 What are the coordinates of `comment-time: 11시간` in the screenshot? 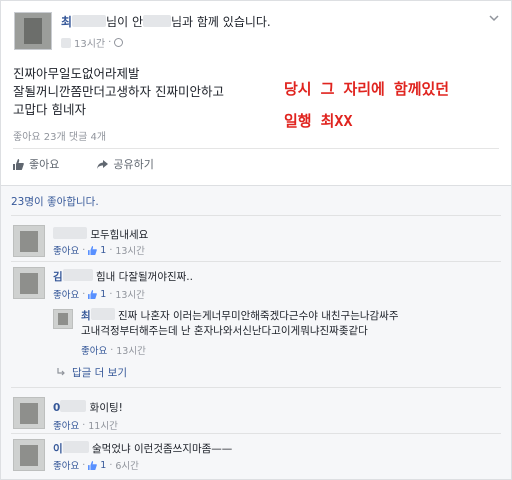 It's located at (103, 425).